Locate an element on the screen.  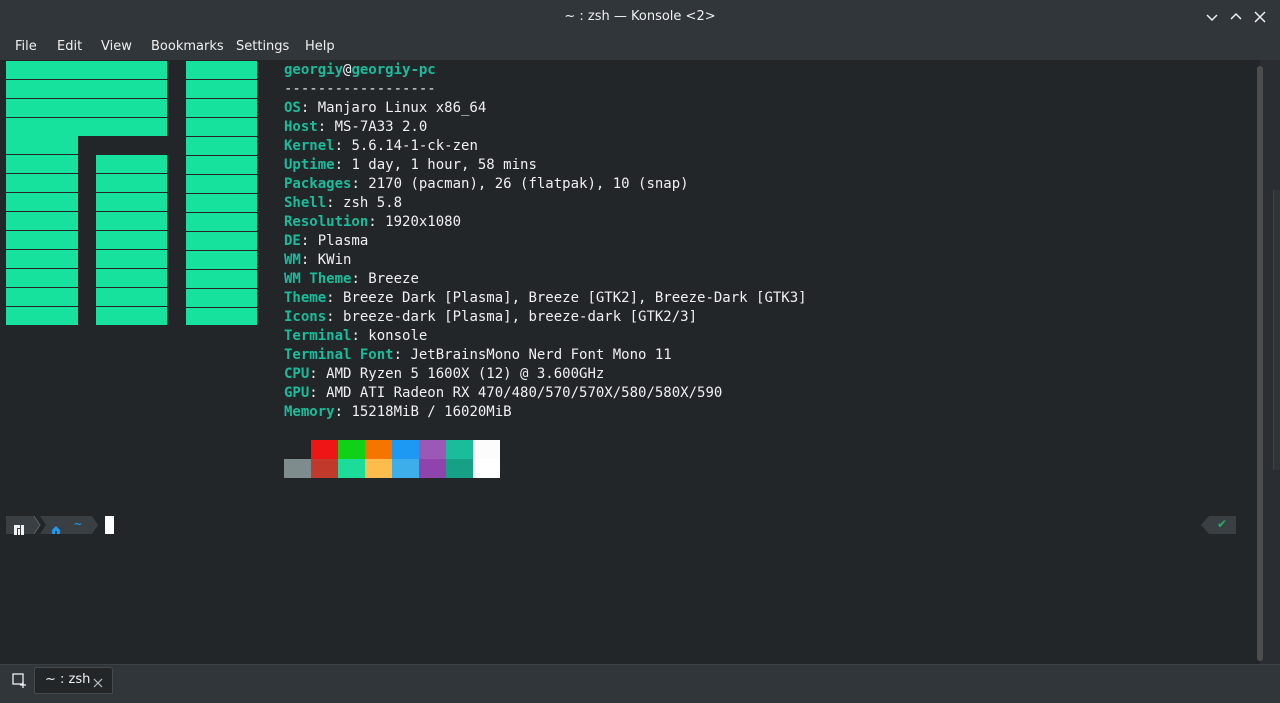
info-key: Terminal is located at coordinates (318, 336).